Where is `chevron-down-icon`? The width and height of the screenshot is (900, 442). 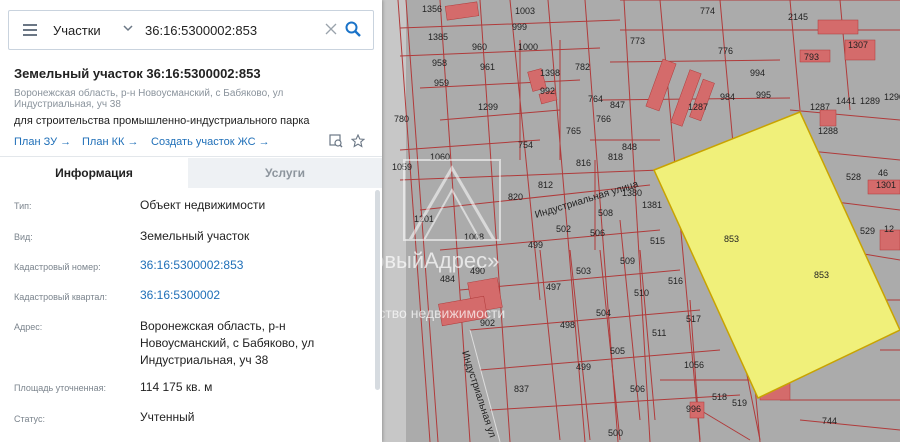
chevron-down-icon is located at coordinates (128, 28).